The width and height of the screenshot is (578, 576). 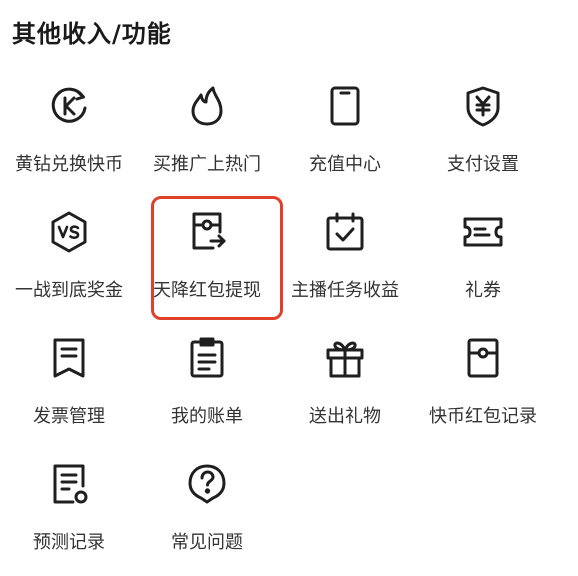 What do you see at coordinates (207, 509) in the screenshot?
I see `item-faq: 常见问题` at bounding box center [207, 509].